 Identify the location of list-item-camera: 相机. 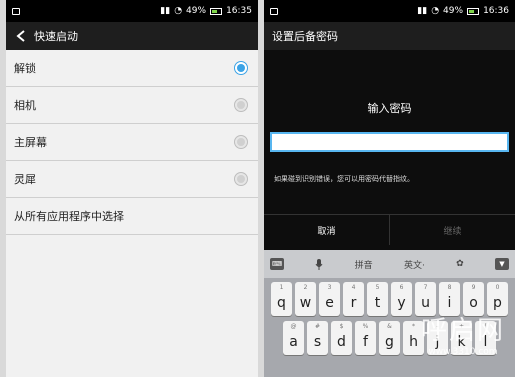
(132, 105).